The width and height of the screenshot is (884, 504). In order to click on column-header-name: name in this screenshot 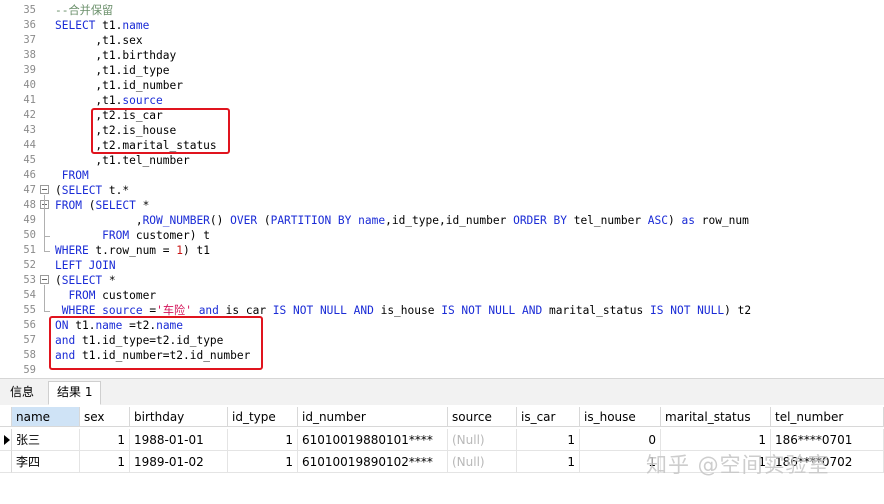, I will do `click(46, 417)`.